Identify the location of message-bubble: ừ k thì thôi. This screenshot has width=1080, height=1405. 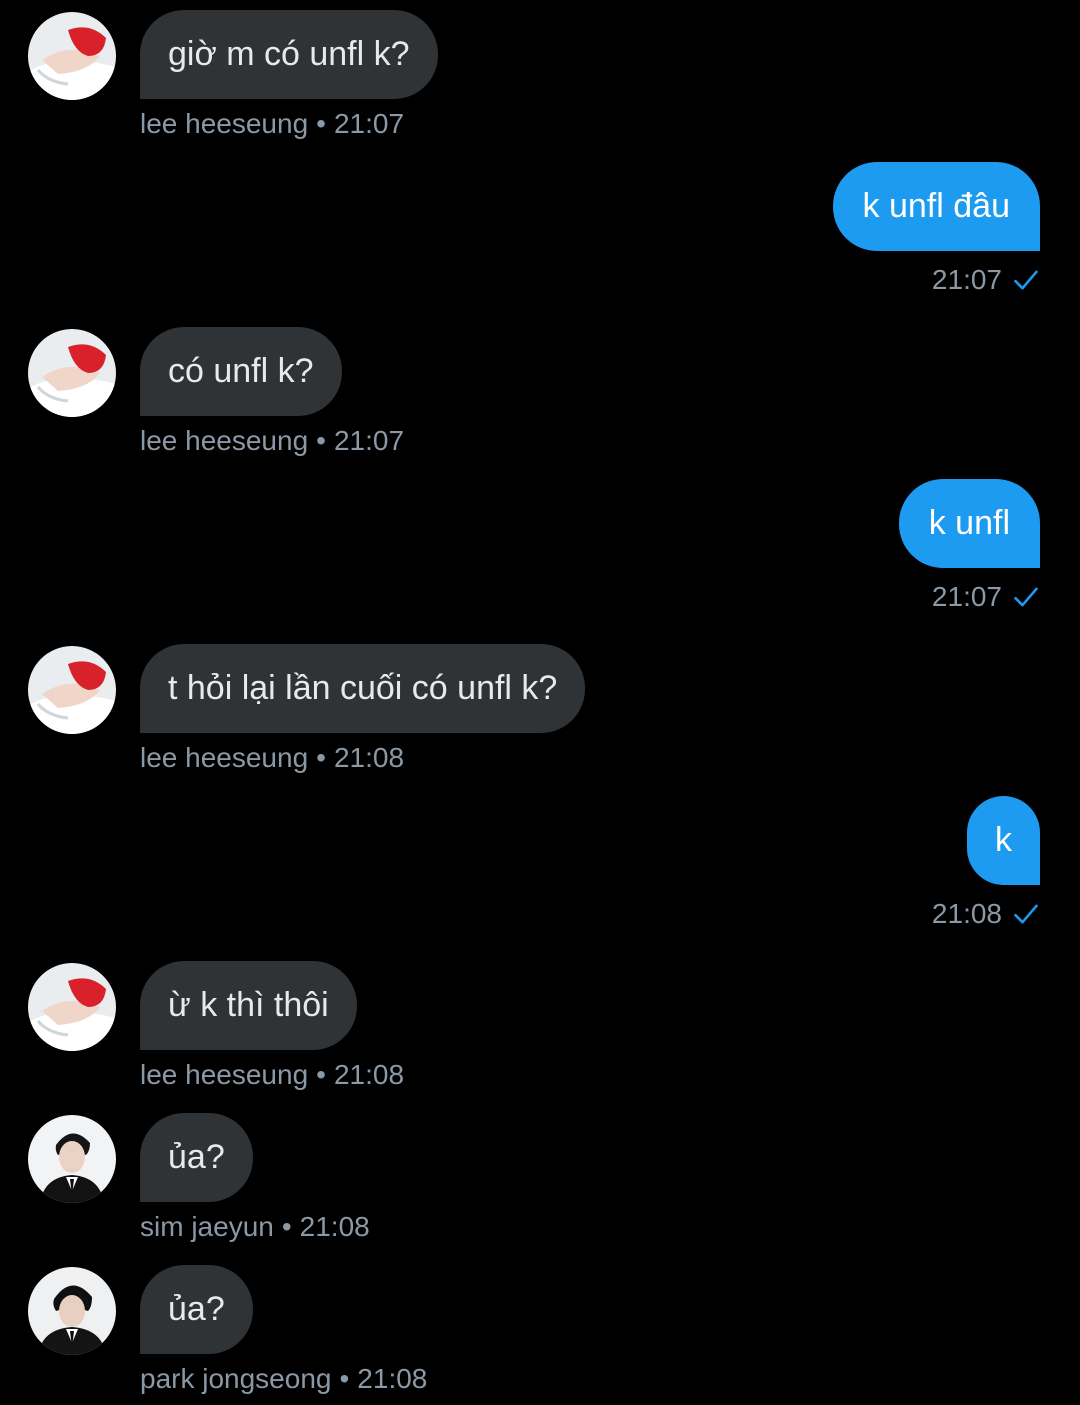
(248, 1005).